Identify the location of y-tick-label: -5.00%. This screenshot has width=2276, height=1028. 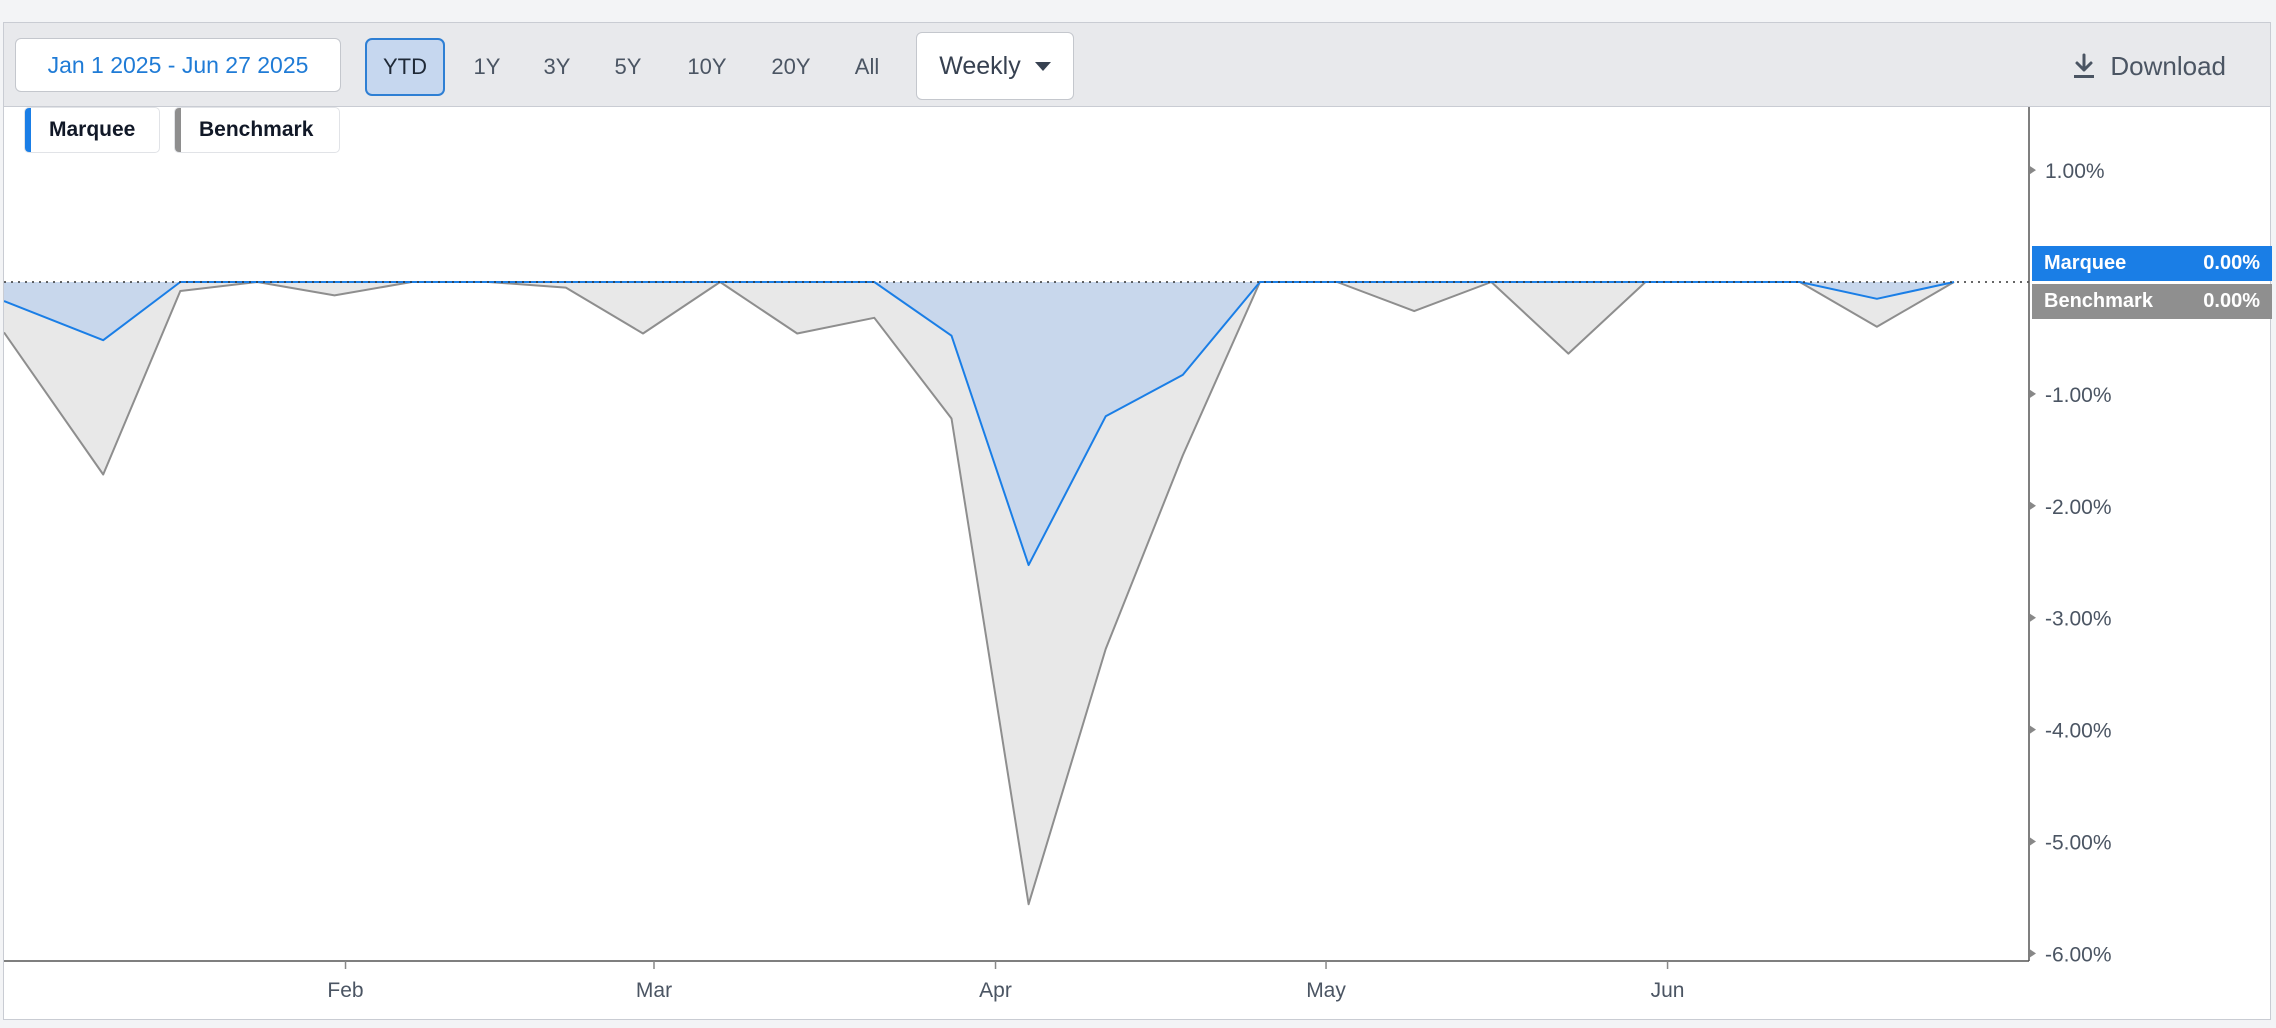
(2078, 843).